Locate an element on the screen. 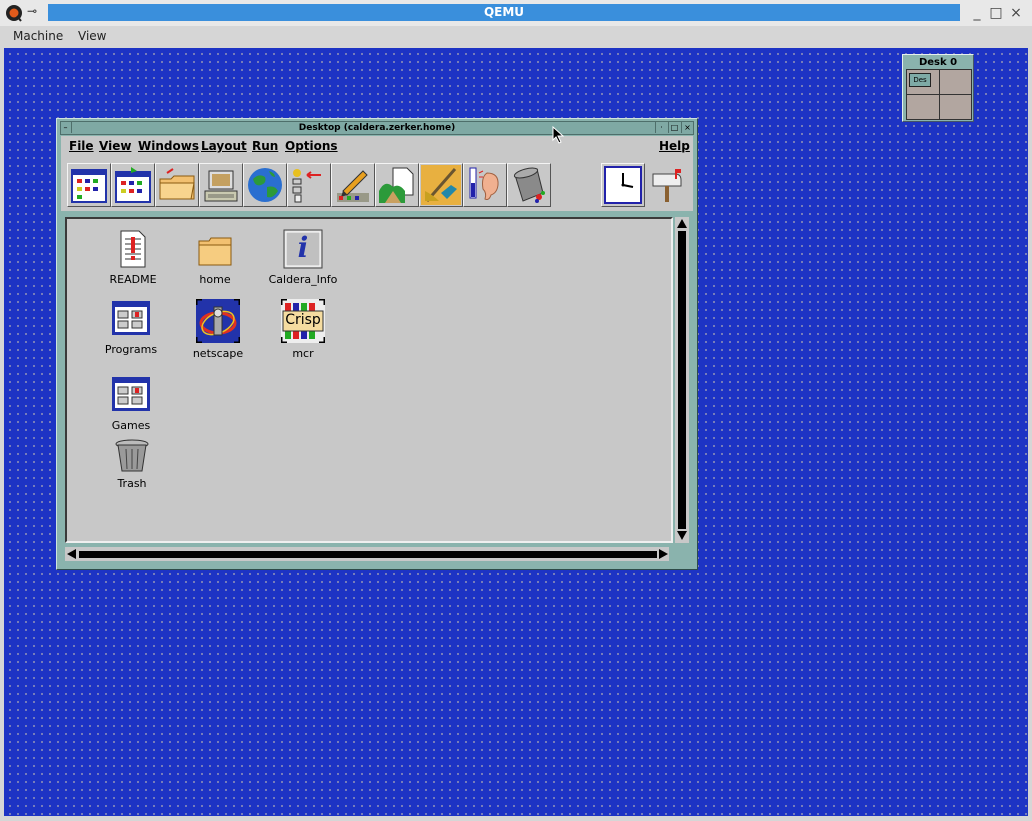 This screenshot has height=821, width=1032. crisp-icon: Crisp is located at coordinates (303, 321).